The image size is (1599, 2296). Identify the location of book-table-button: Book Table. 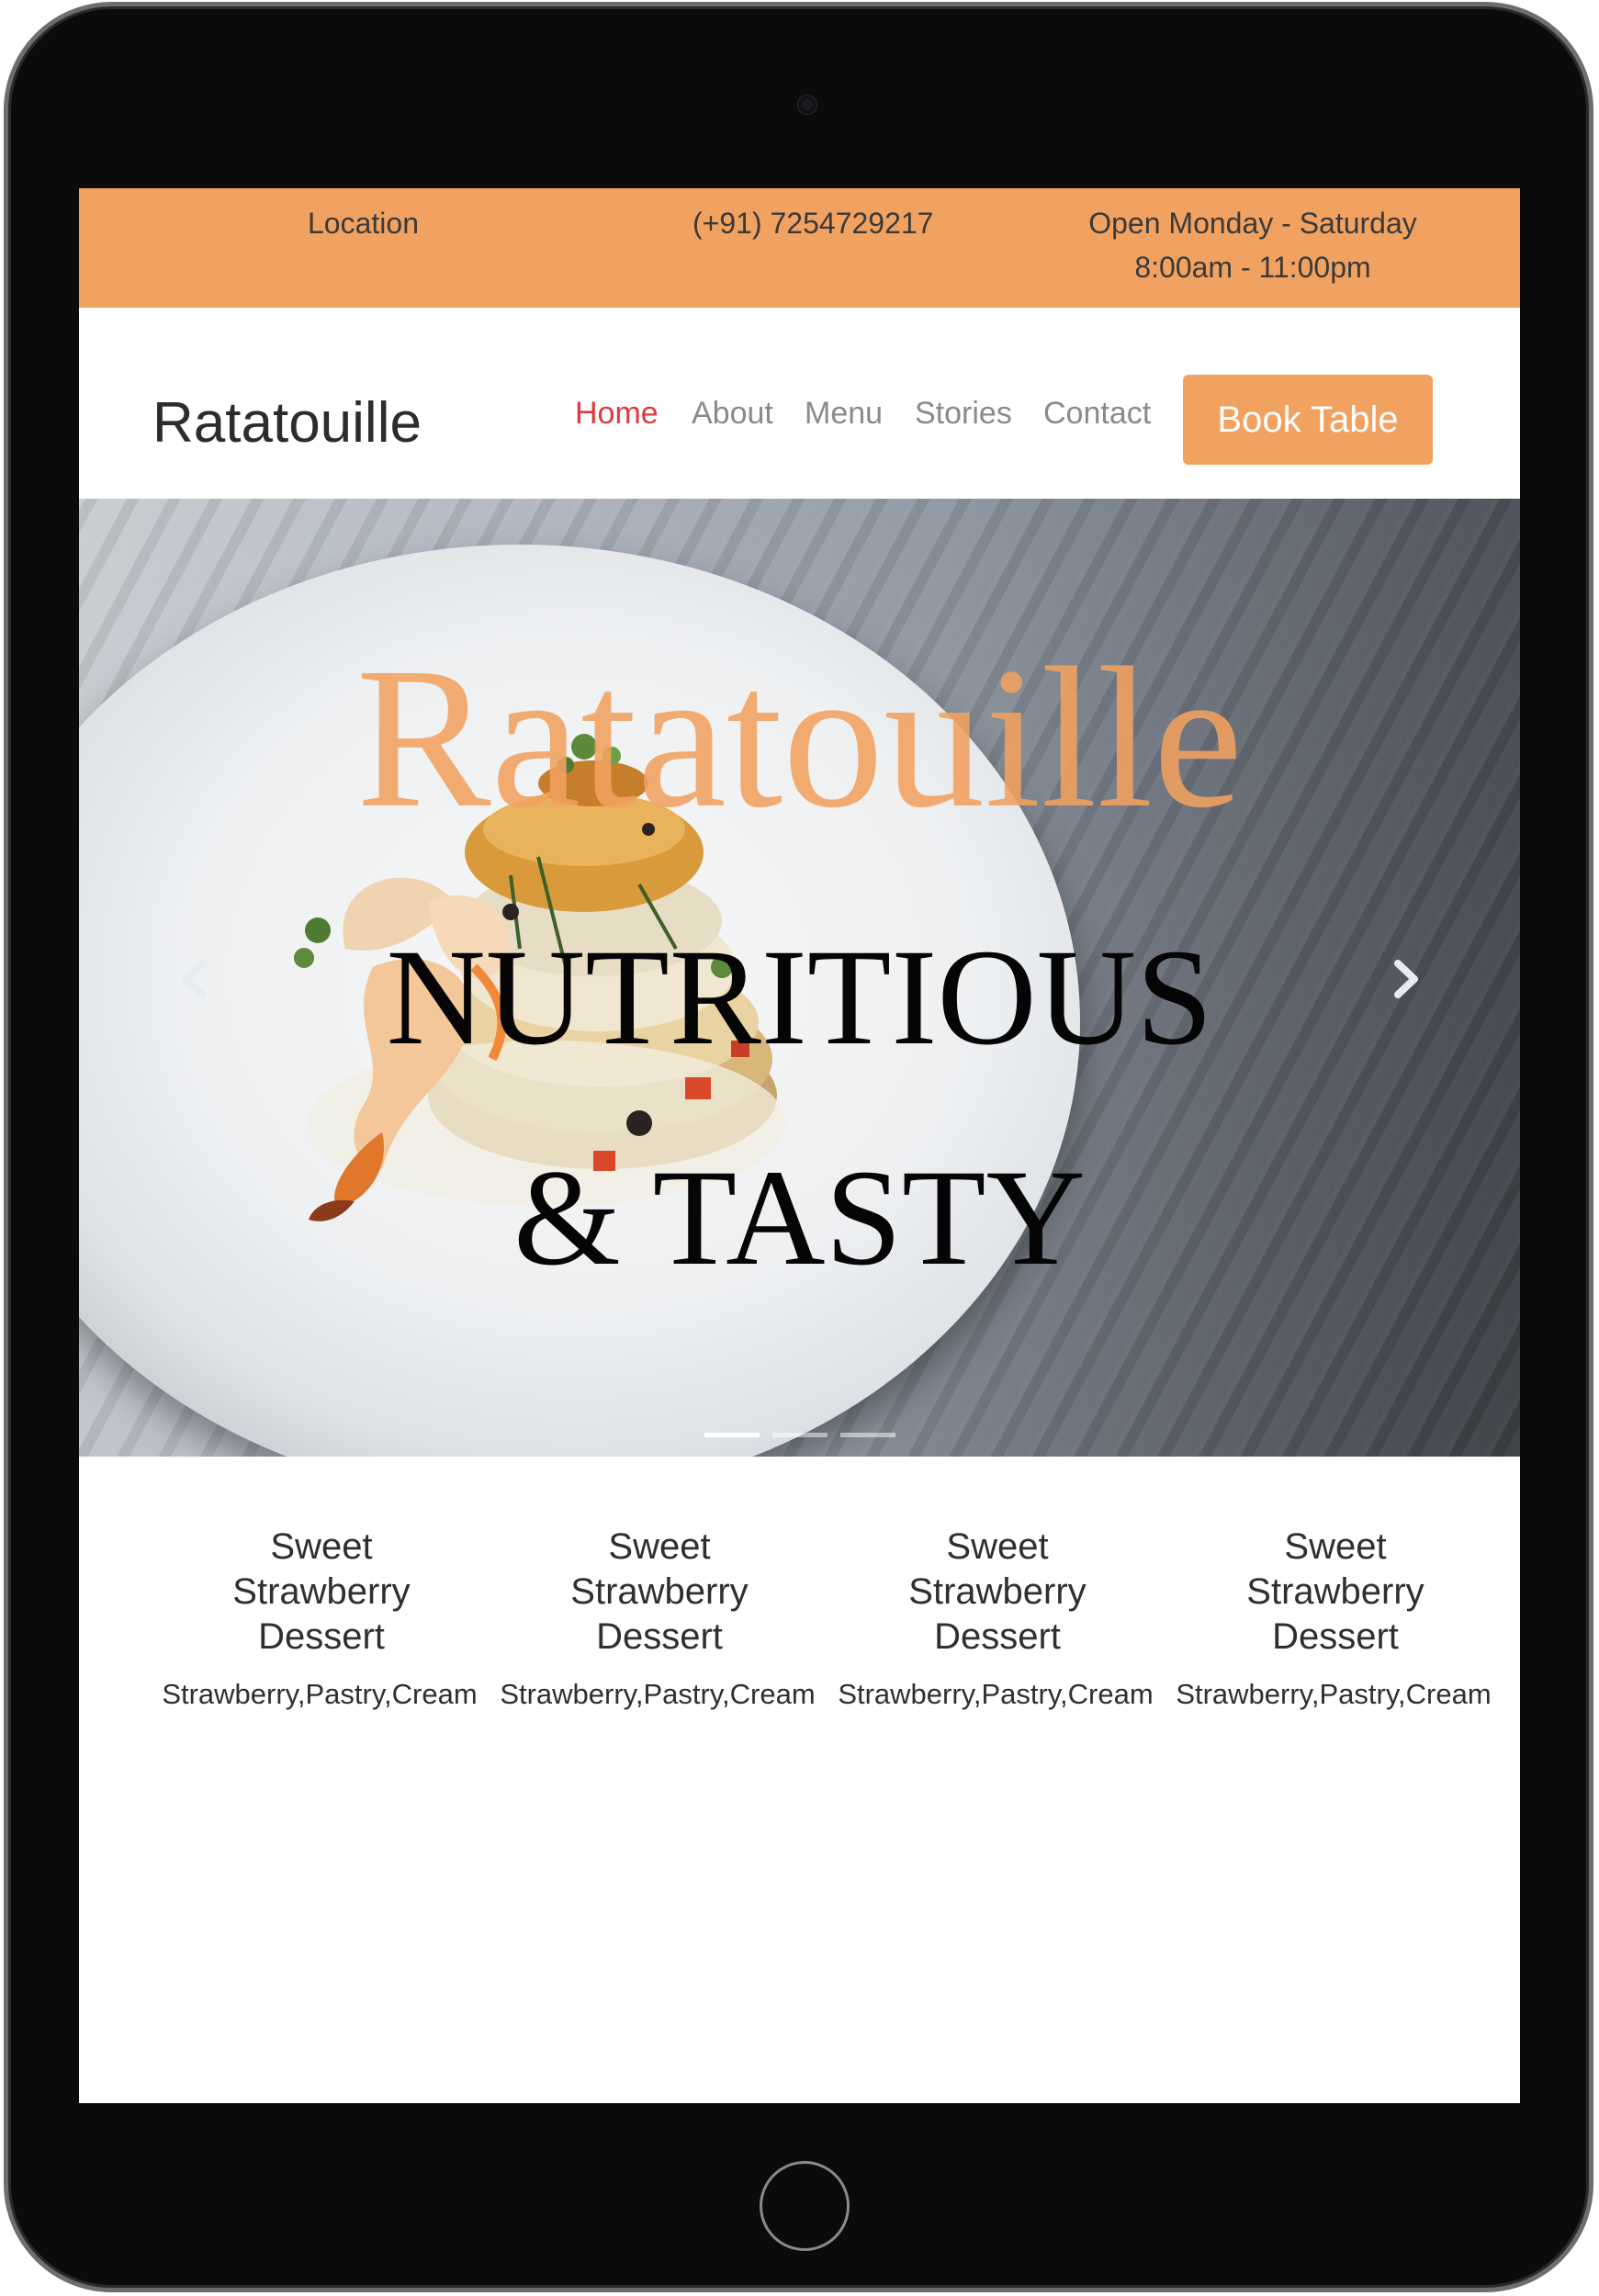
(1308, 420).